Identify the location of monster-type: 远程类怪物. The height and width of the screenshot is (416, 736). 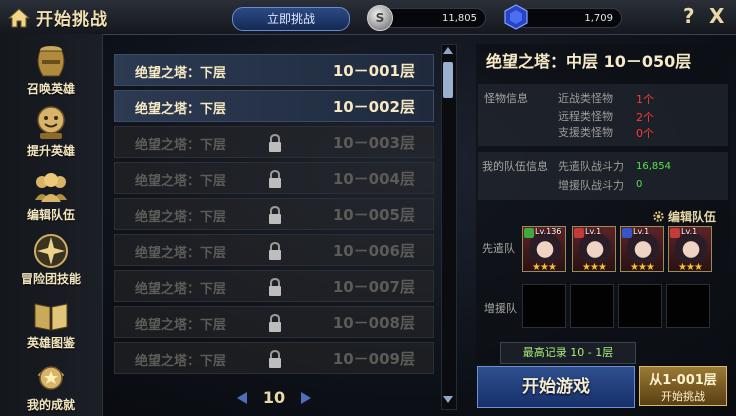
(585, 116).